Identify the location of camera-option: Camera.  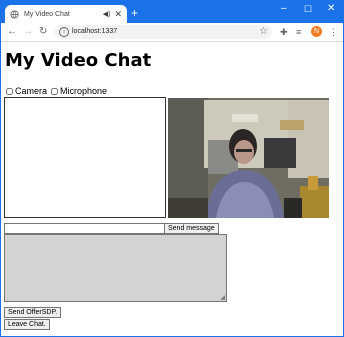
(26, 91).